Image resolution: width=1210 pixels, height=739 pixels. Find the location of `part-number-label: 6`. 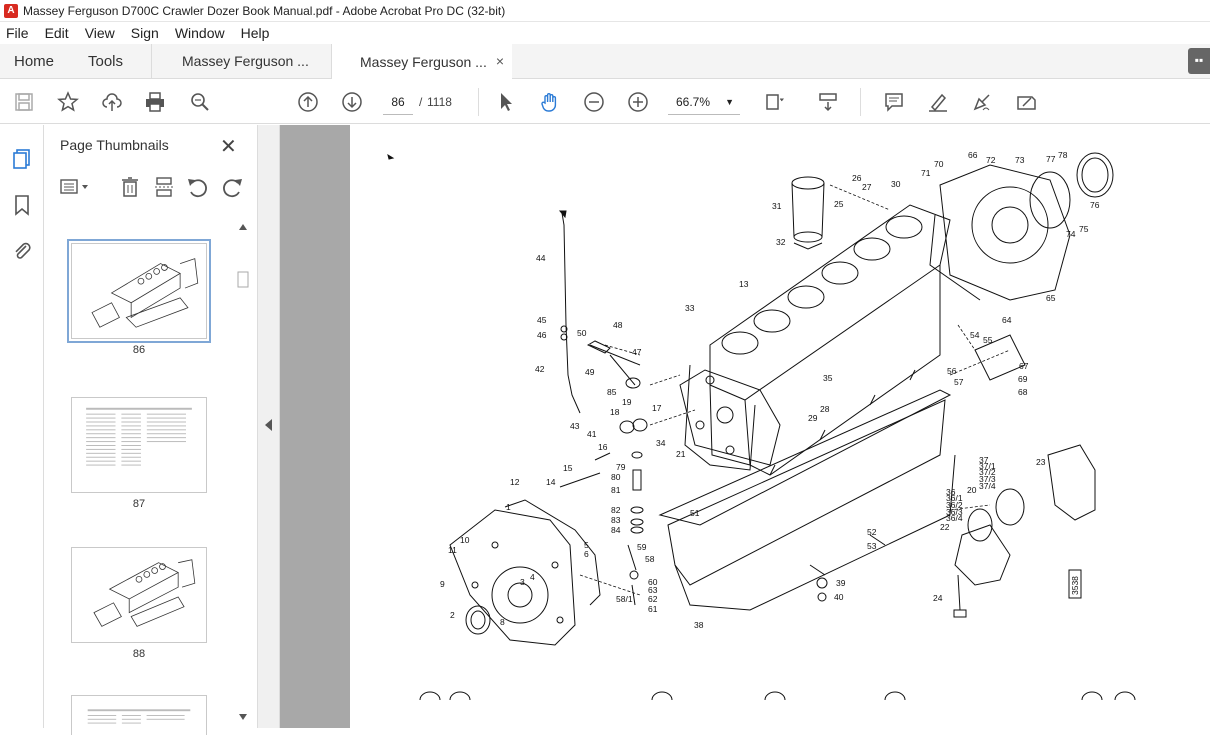

part-number-label: 6 is located at coordinates (586, 554).